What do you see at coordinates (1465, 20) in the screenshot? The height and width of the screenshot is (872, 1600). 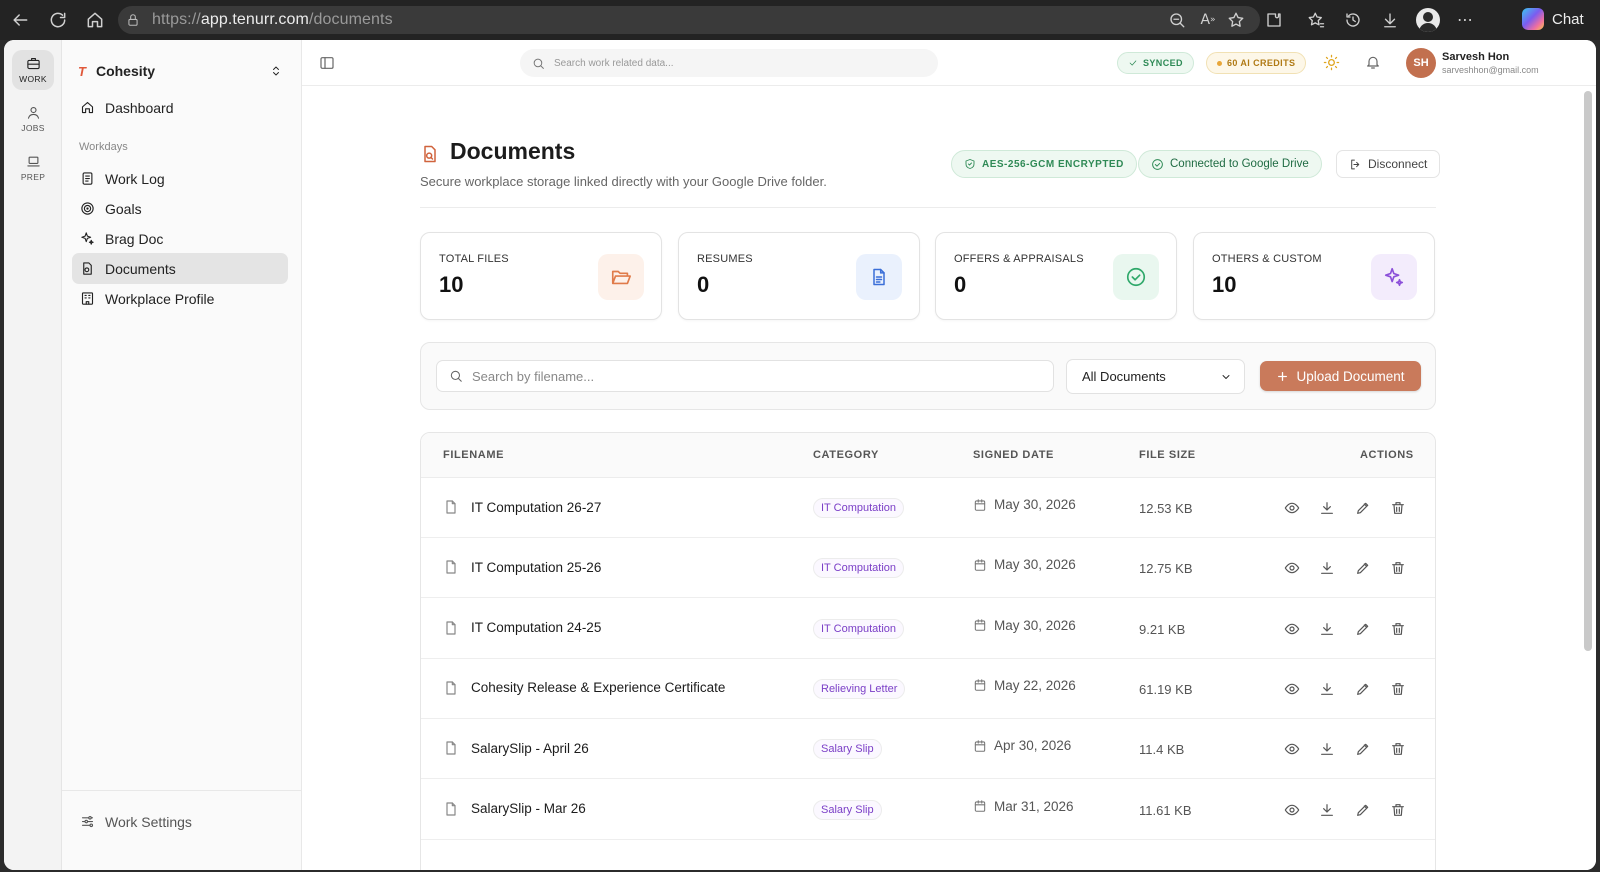 I see `more-icon: ⋯` at bounding box center [1465, 20].